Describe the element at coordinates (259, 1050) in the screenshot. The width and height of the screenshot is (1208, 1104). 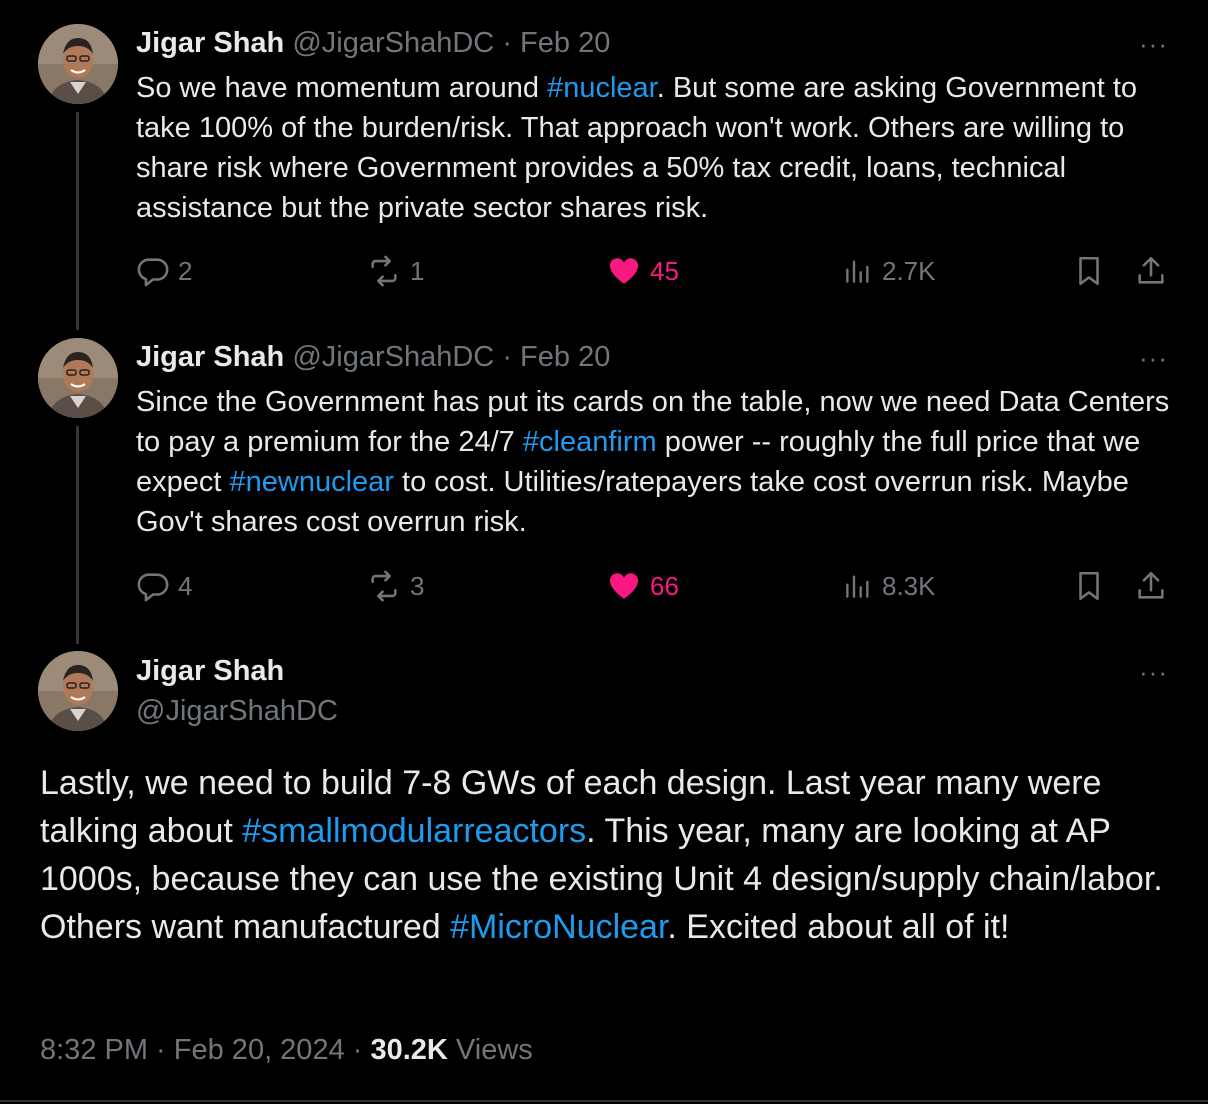
I see `tweet-date: Feb 20, 2024` at that location.